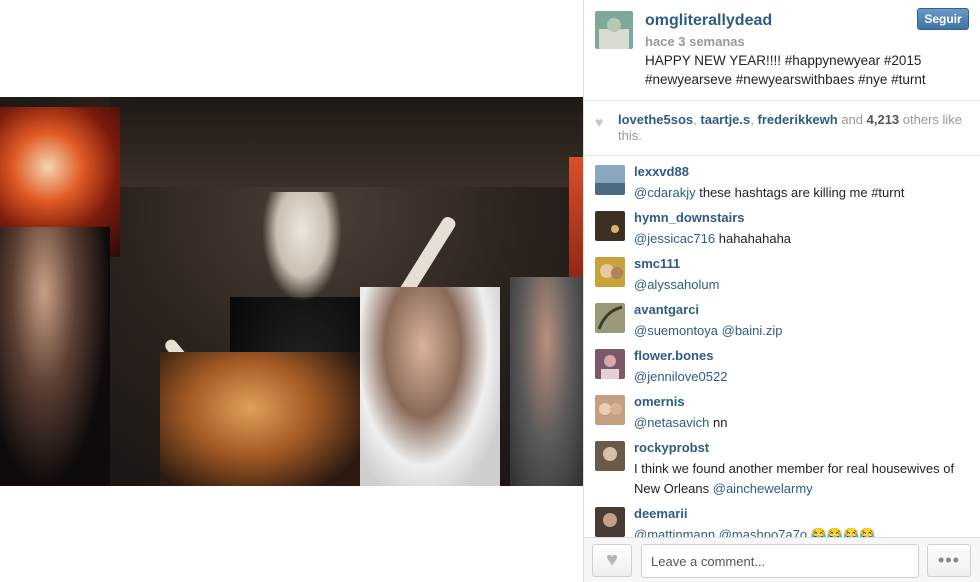 The width and height of the screenshot is (980, 582). I want to click on comment-footer: ♥ •••, so click(782, 559).